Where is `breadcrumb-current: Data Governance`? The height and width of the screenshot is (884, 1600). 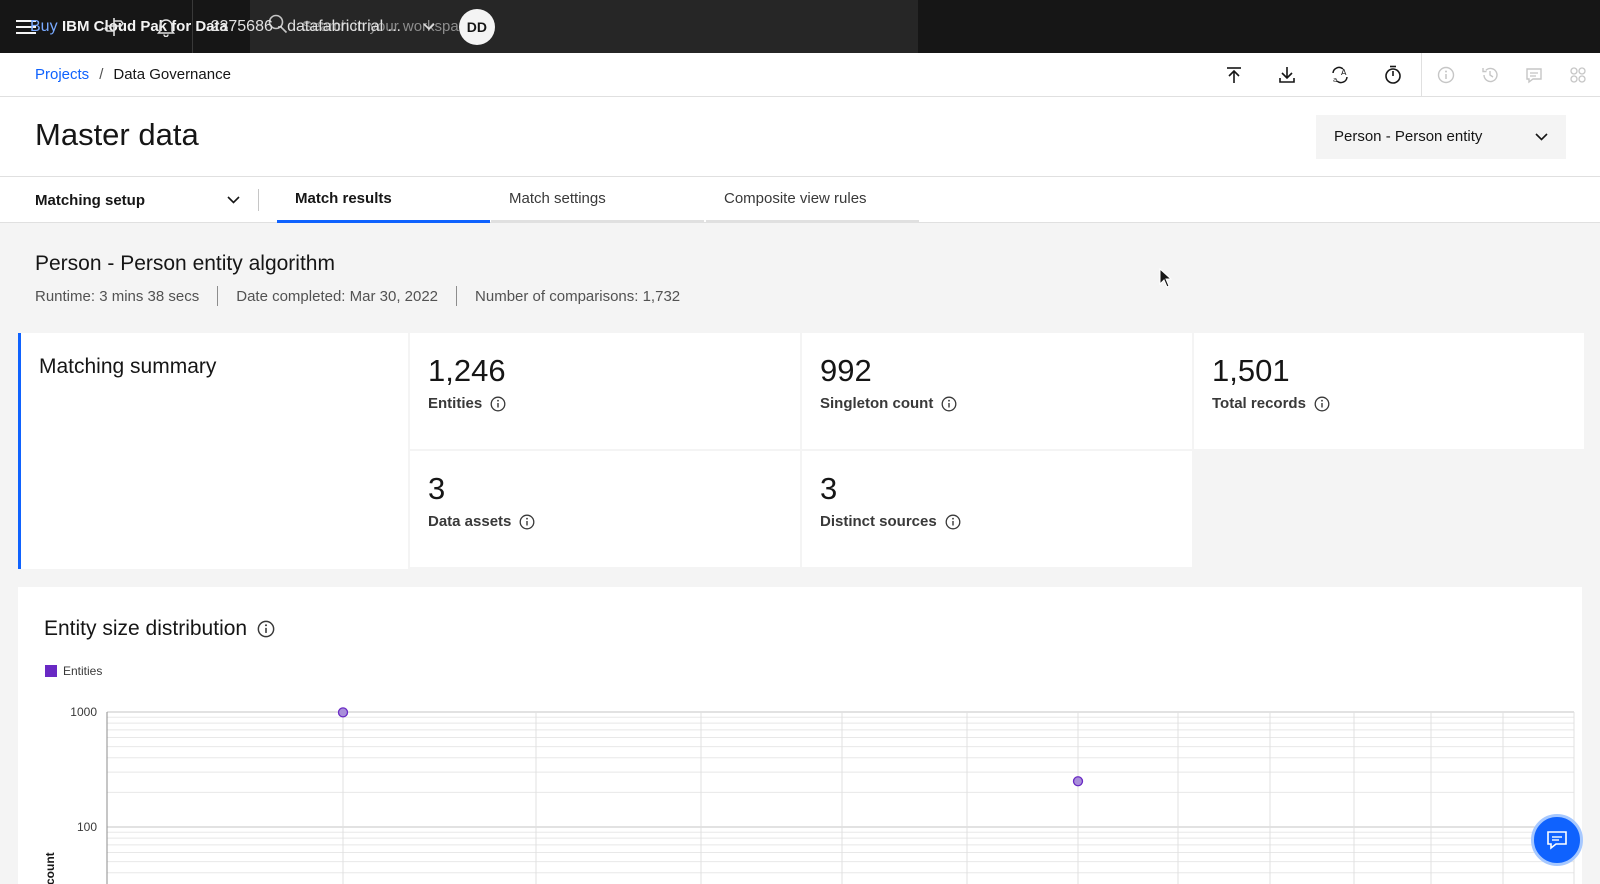 breadcrumb-current: Data Governance is located at coordinates (172, 74).